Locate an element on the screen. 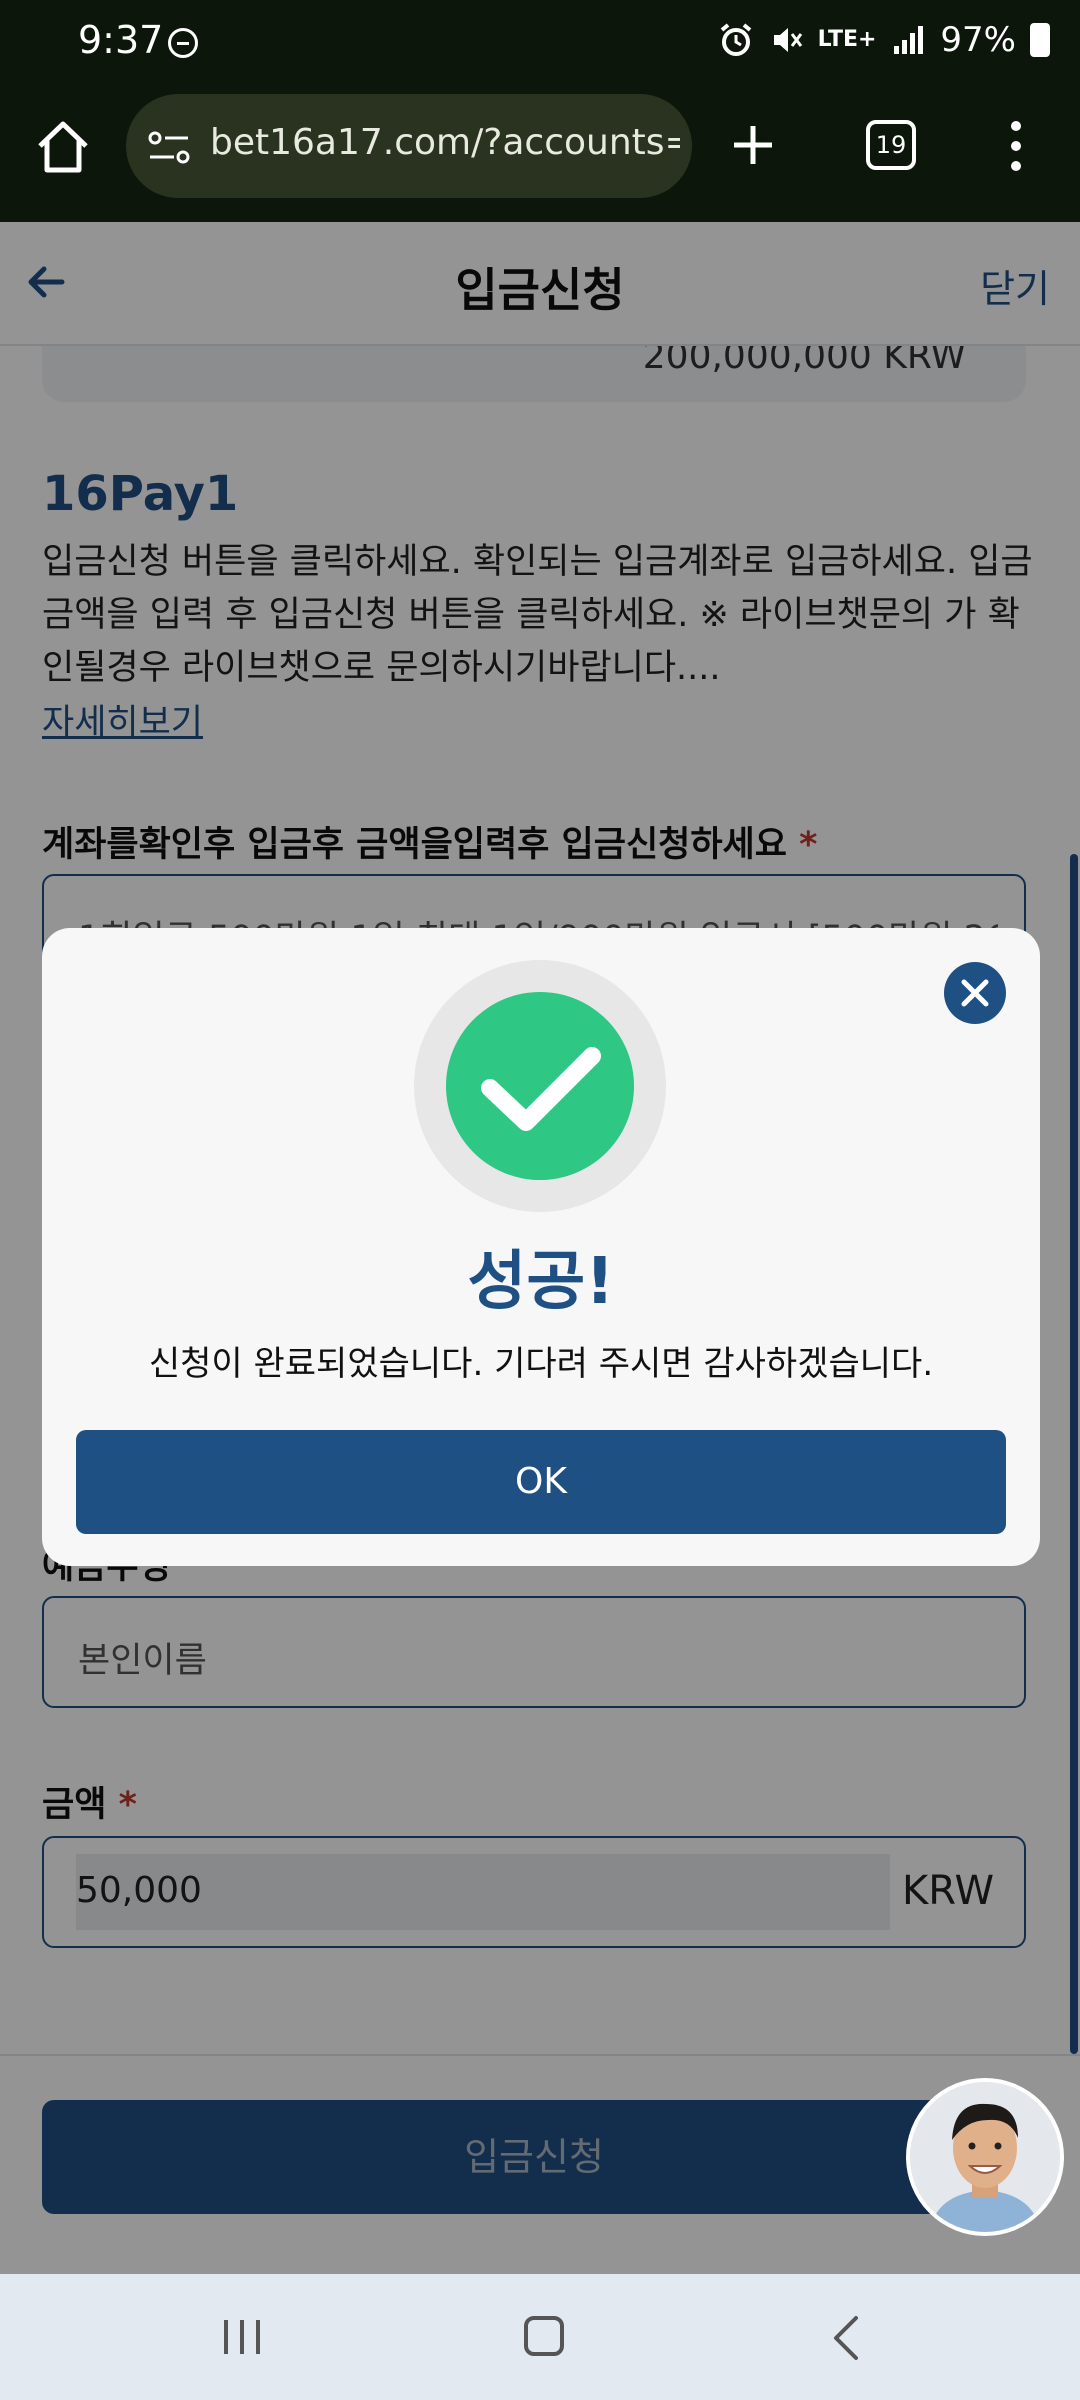 The width and height of the screenshot is (1080, 2400). live-chat-avatar is located at coordinates (985, 2157).